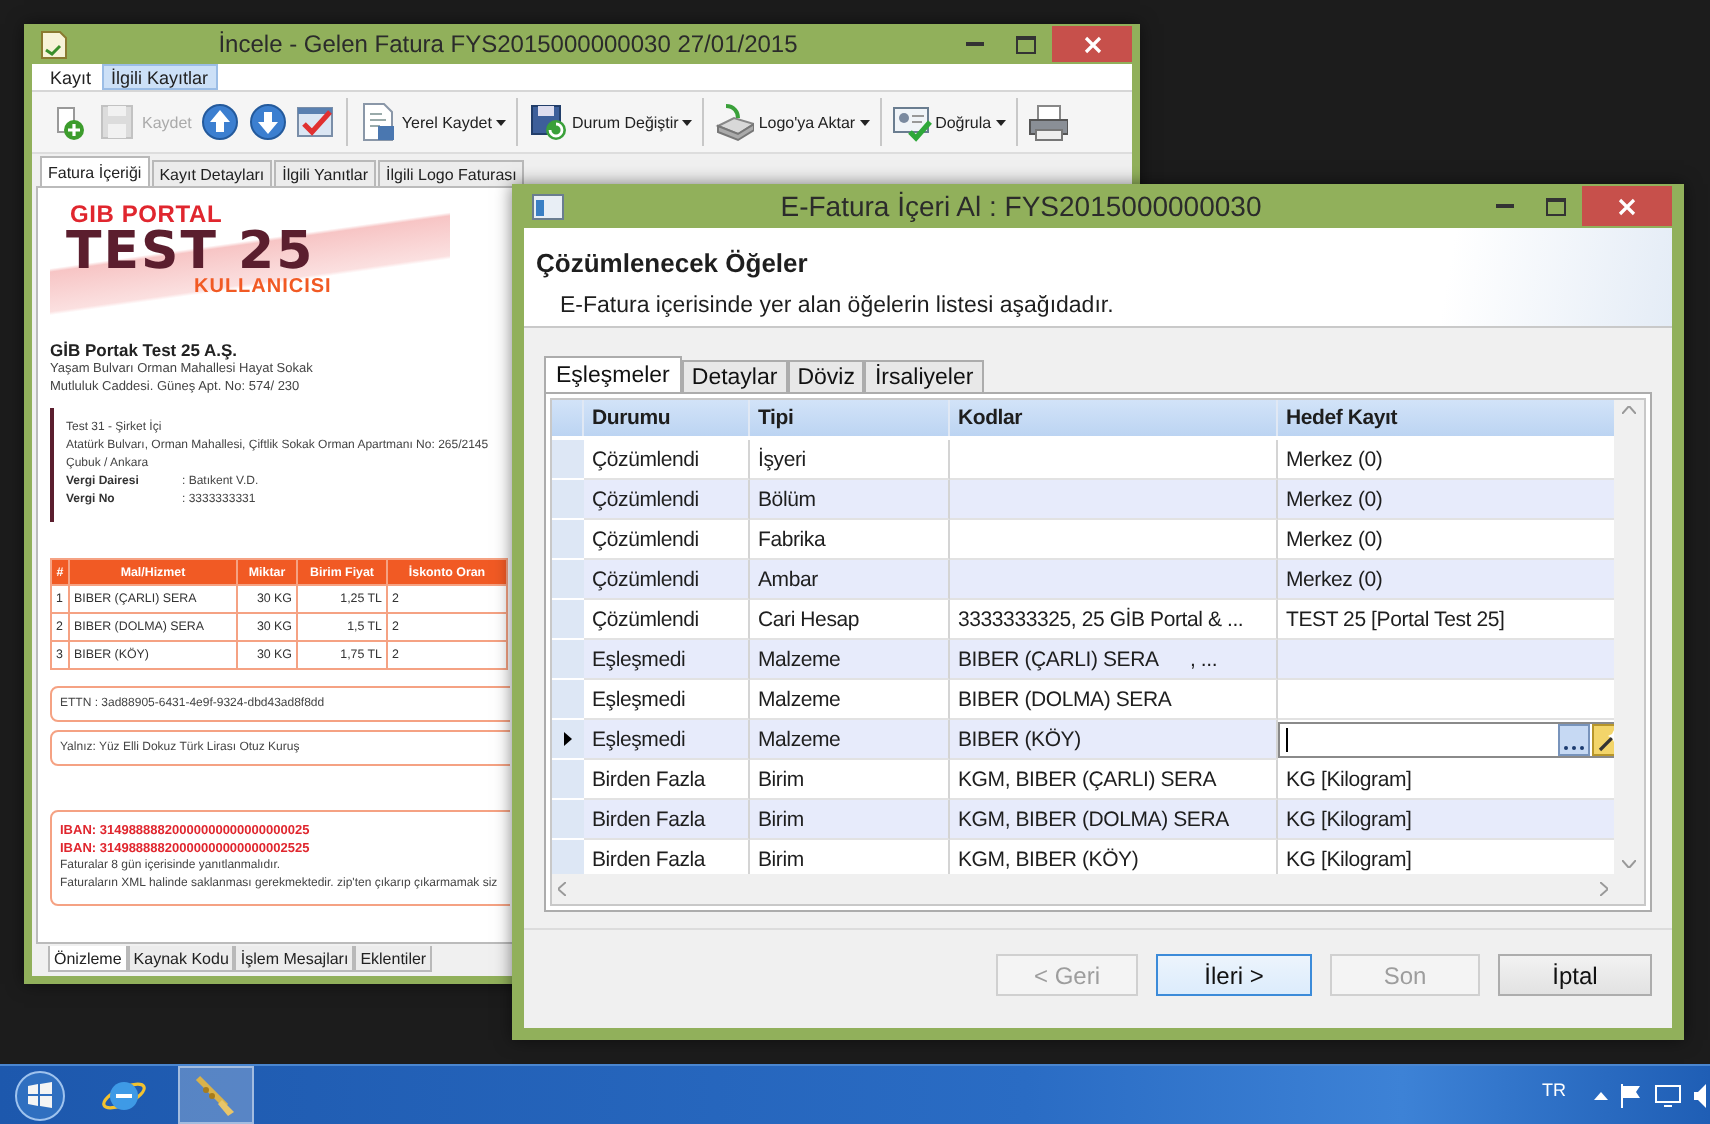 This screenshot has width=1710, height=1124. I want to click on window-icon, so click(548, 206).